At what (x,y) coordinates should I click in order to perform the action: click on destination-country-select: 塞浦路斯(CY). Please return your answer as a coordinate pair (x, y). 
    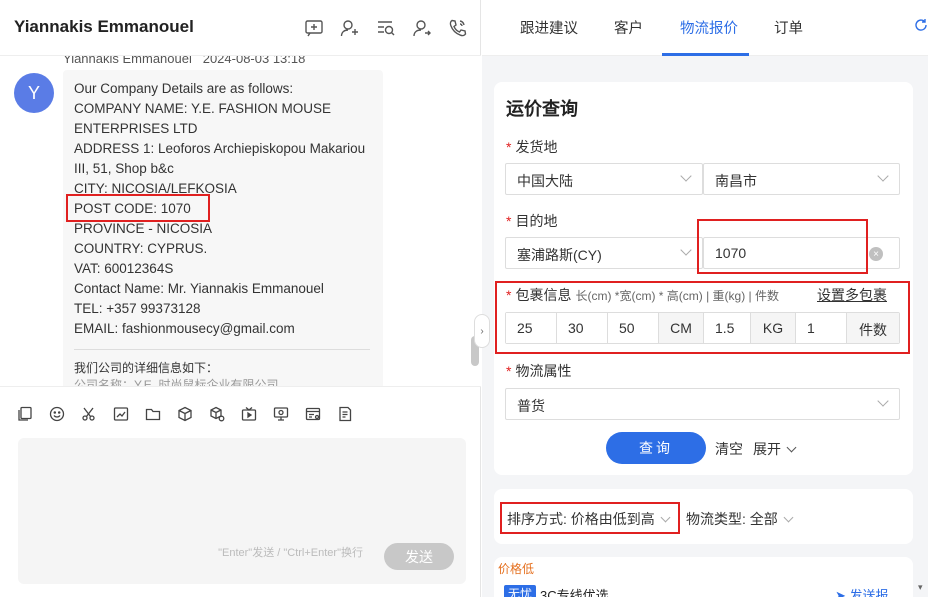
    Looking at the image, I should click on (604, 253).